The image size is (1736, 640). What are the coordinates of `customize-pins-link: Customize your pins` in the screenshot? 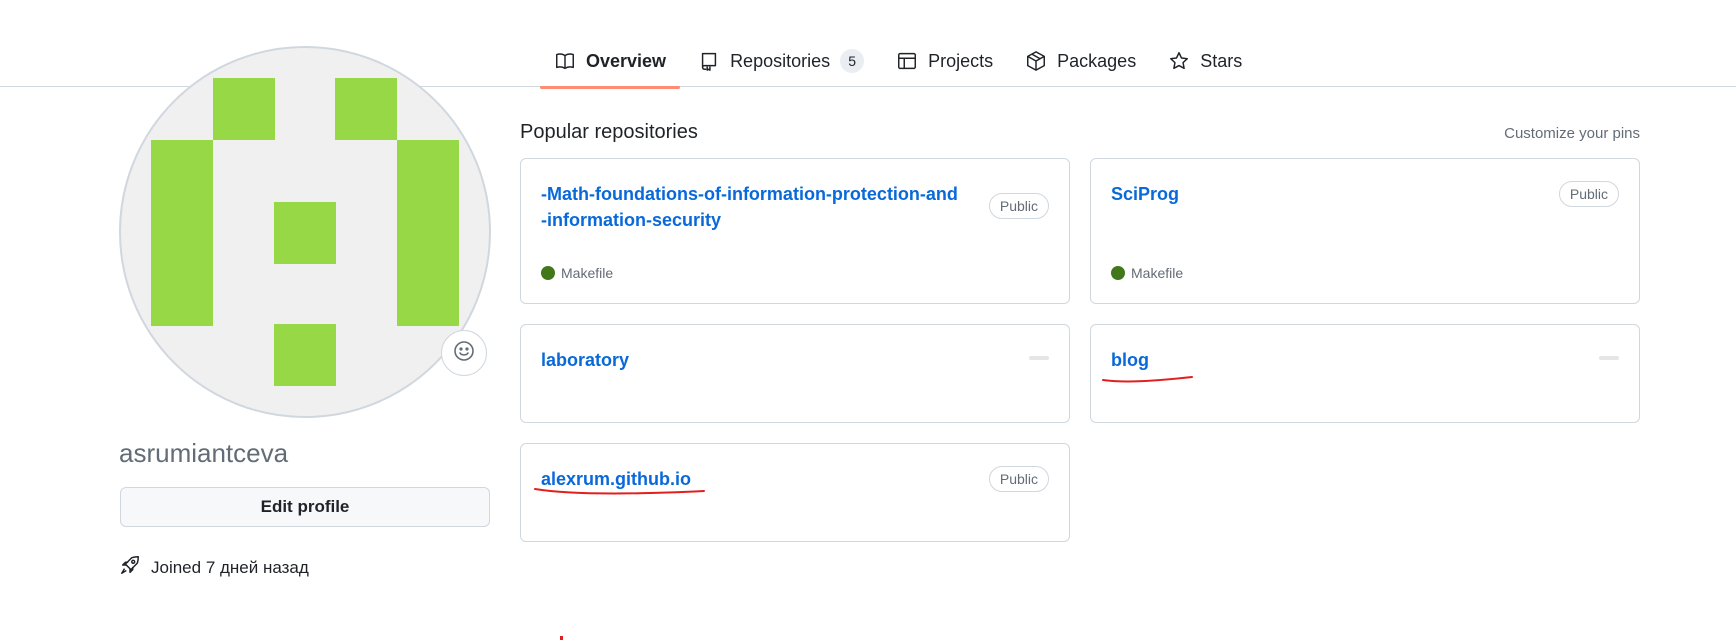 It's located at (1572, 133).